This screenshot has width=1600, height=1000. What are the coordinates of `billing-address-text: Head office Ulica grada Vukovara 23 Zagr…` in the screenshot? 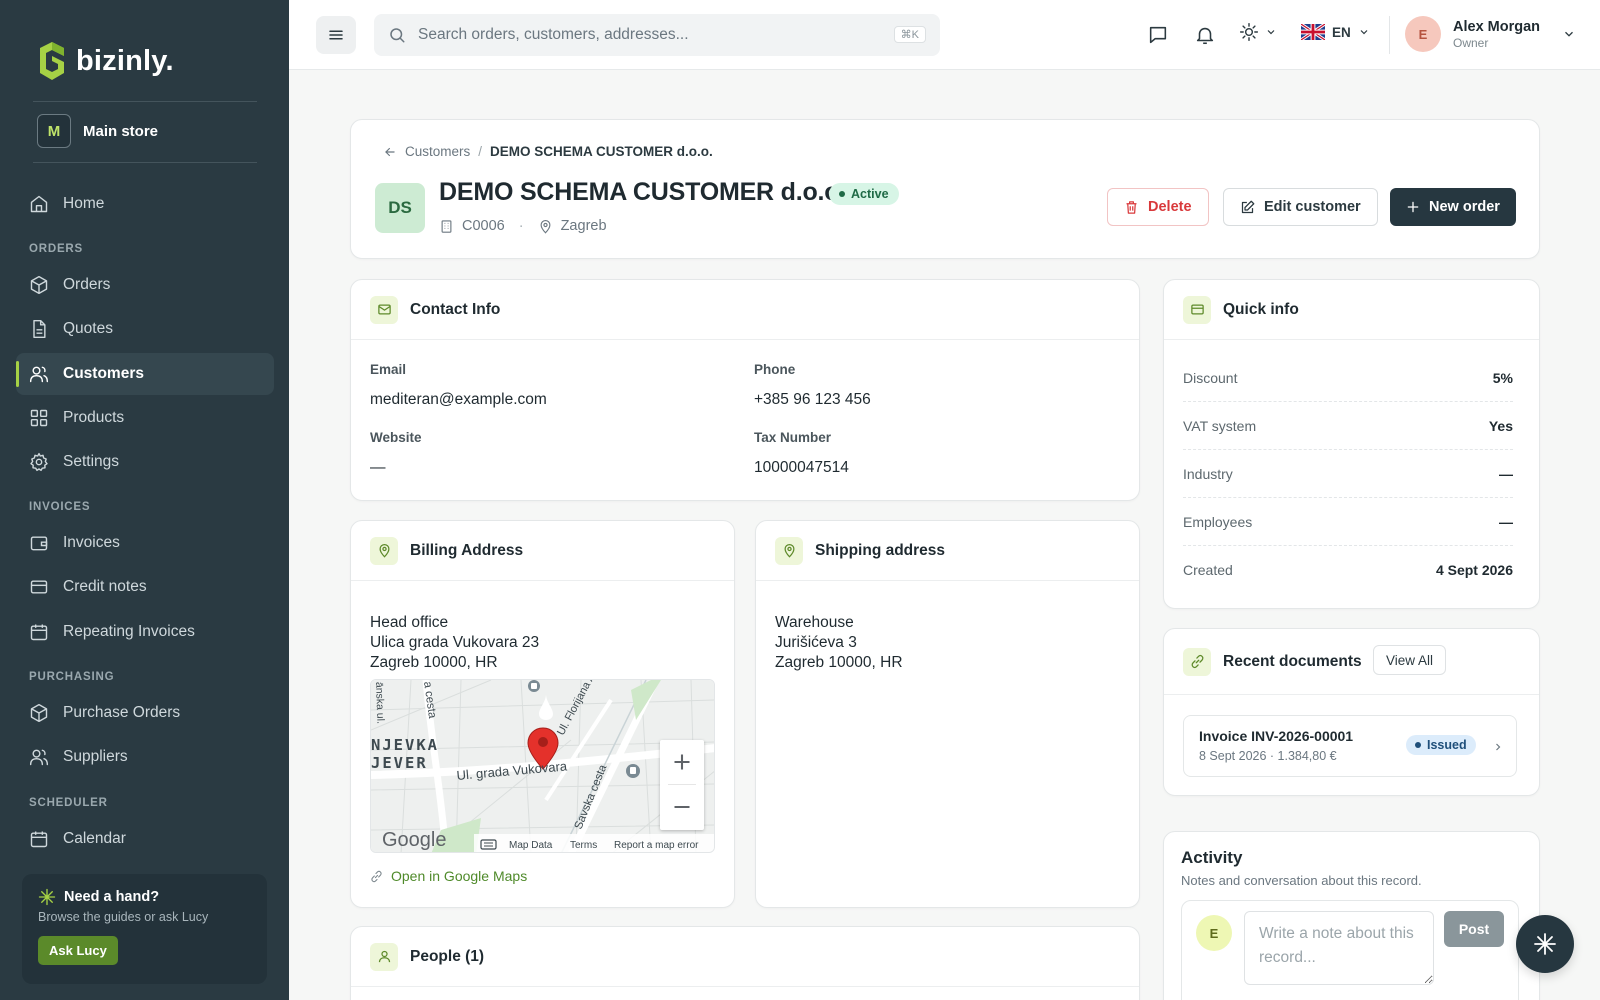 It's located at (454, 643).